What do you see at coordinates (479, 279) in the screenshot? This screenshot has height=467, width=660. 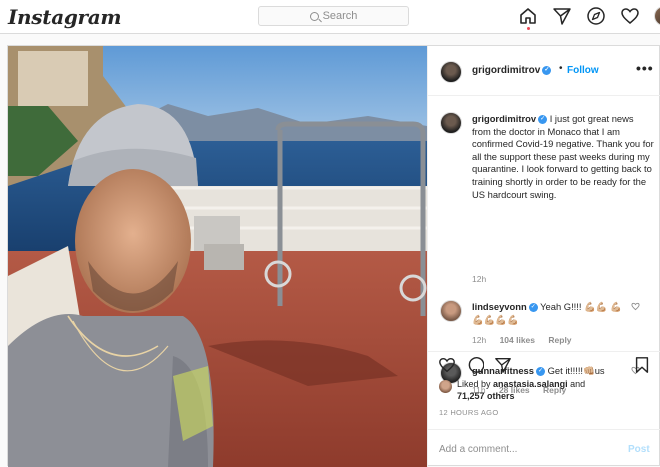 I see `caption-time: 12h` at bounding box center [479, 279].